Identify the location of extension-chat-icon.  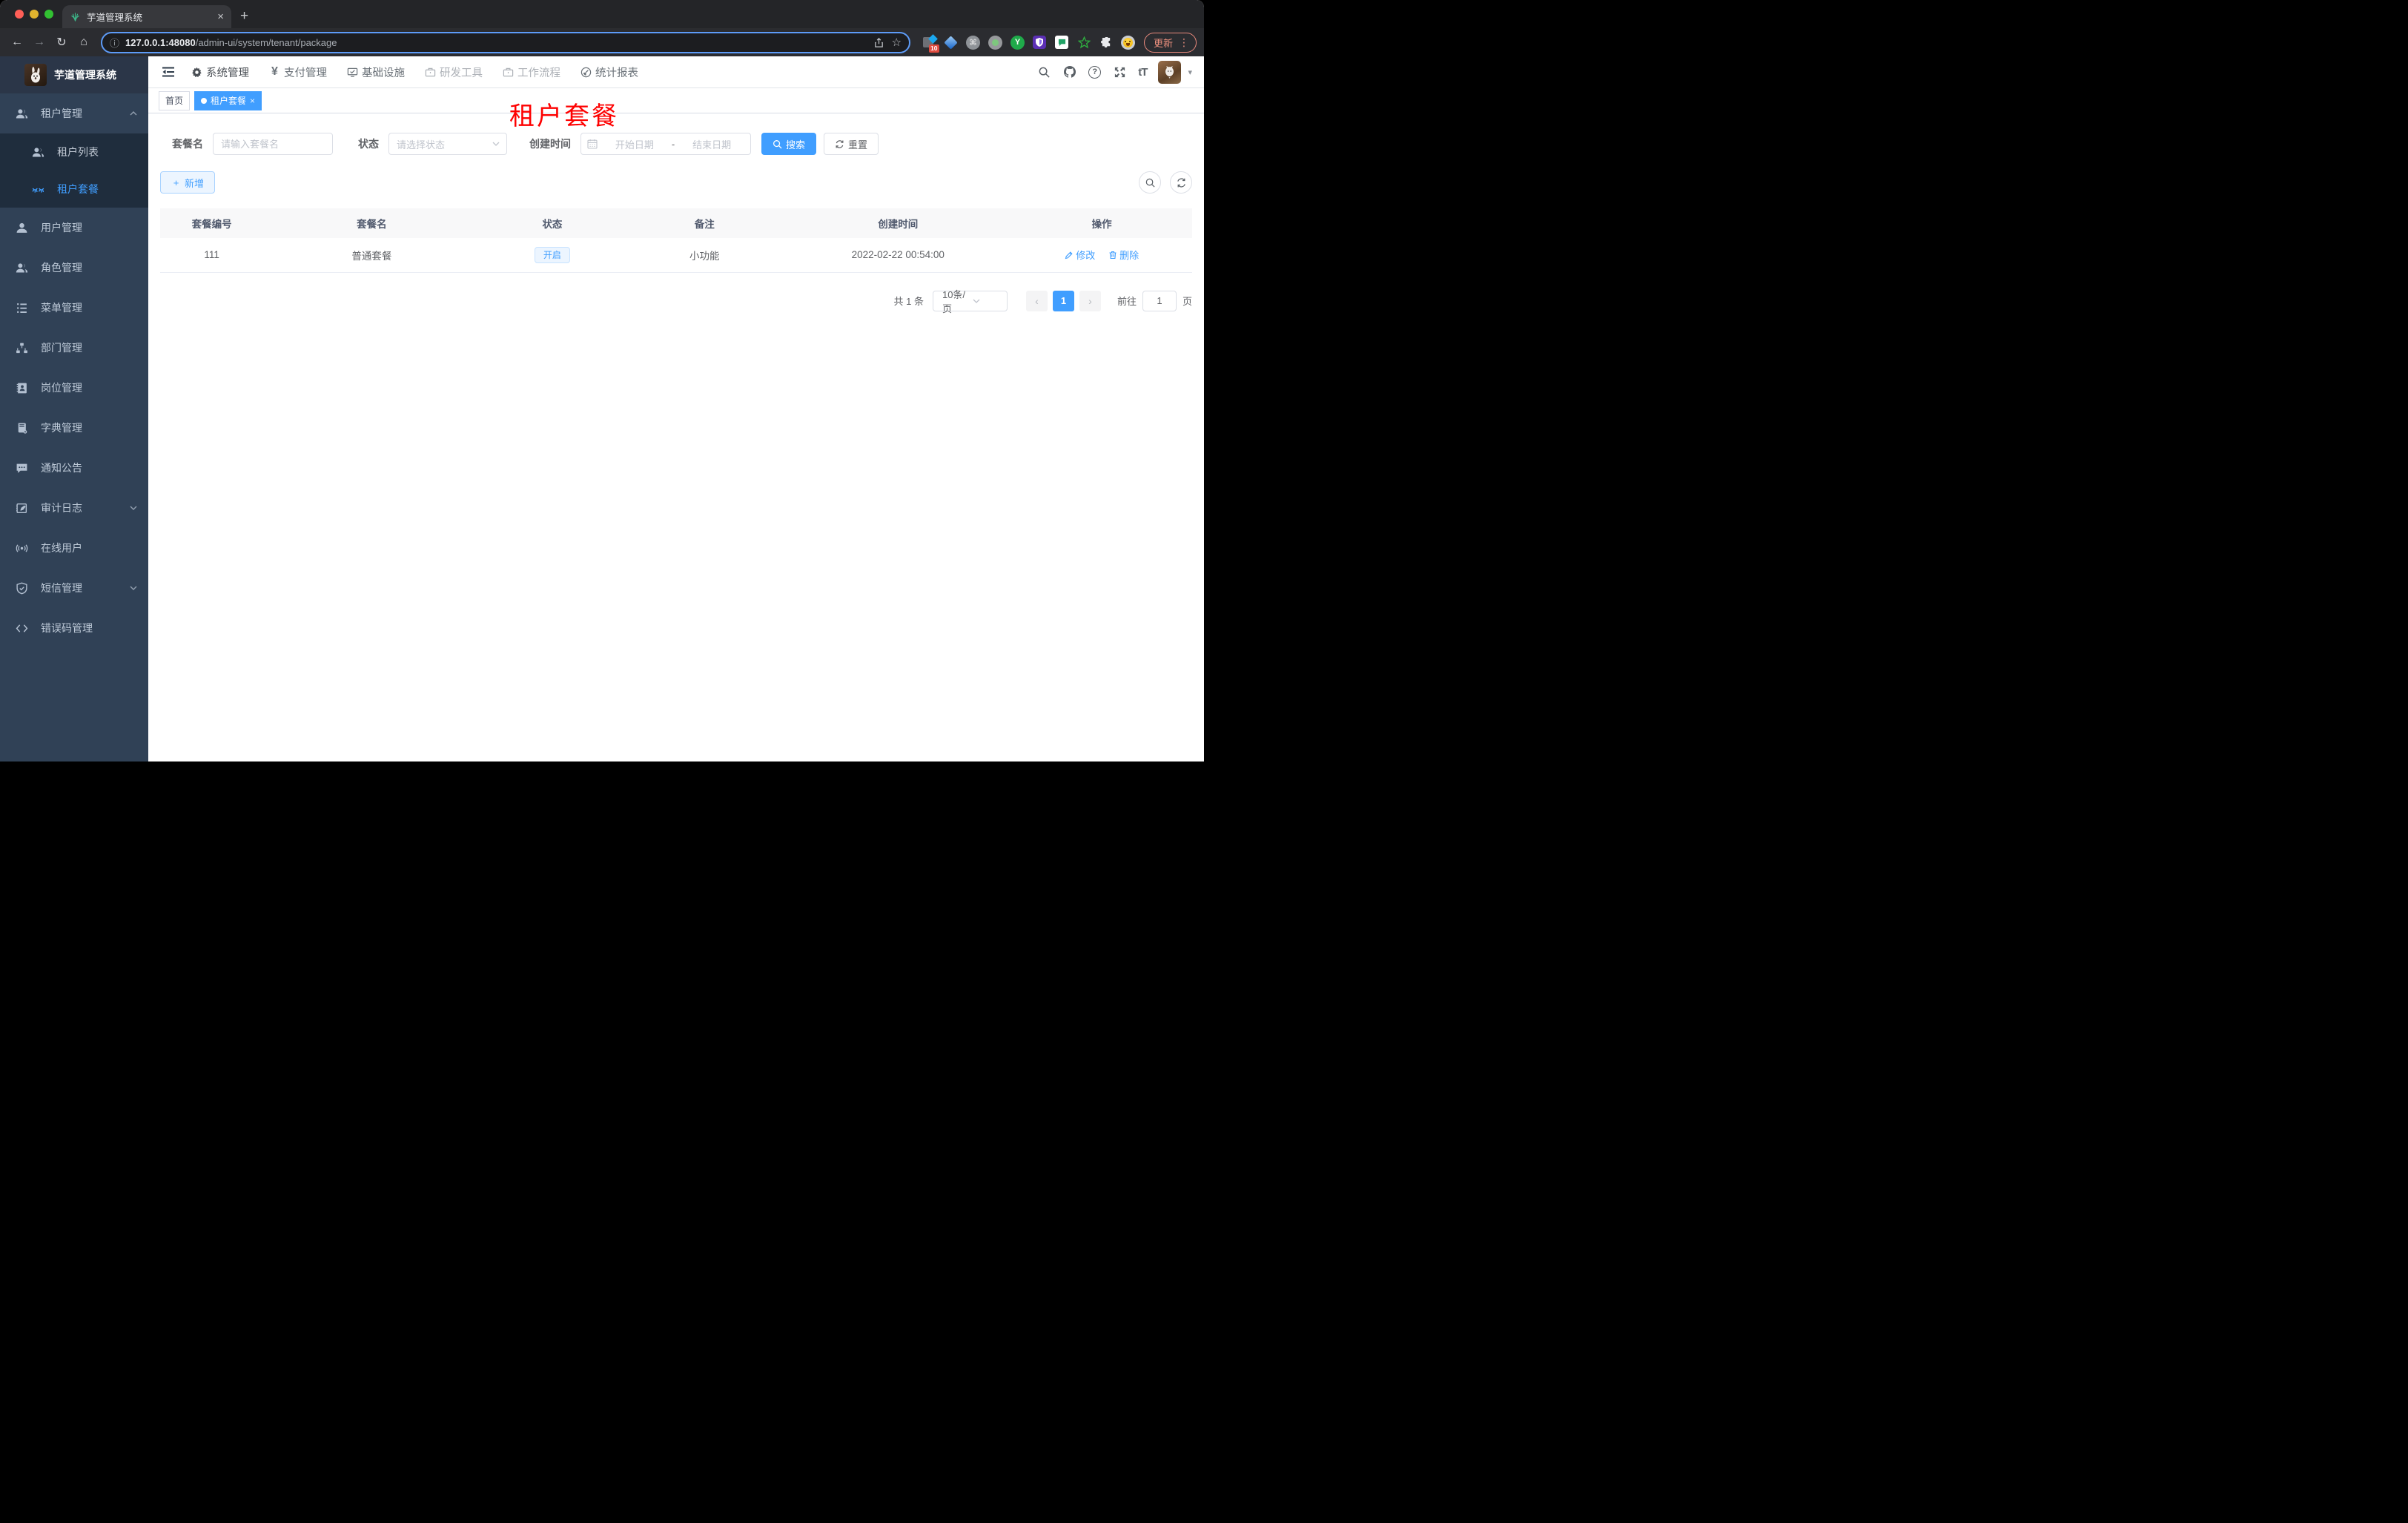
(1062, 42).